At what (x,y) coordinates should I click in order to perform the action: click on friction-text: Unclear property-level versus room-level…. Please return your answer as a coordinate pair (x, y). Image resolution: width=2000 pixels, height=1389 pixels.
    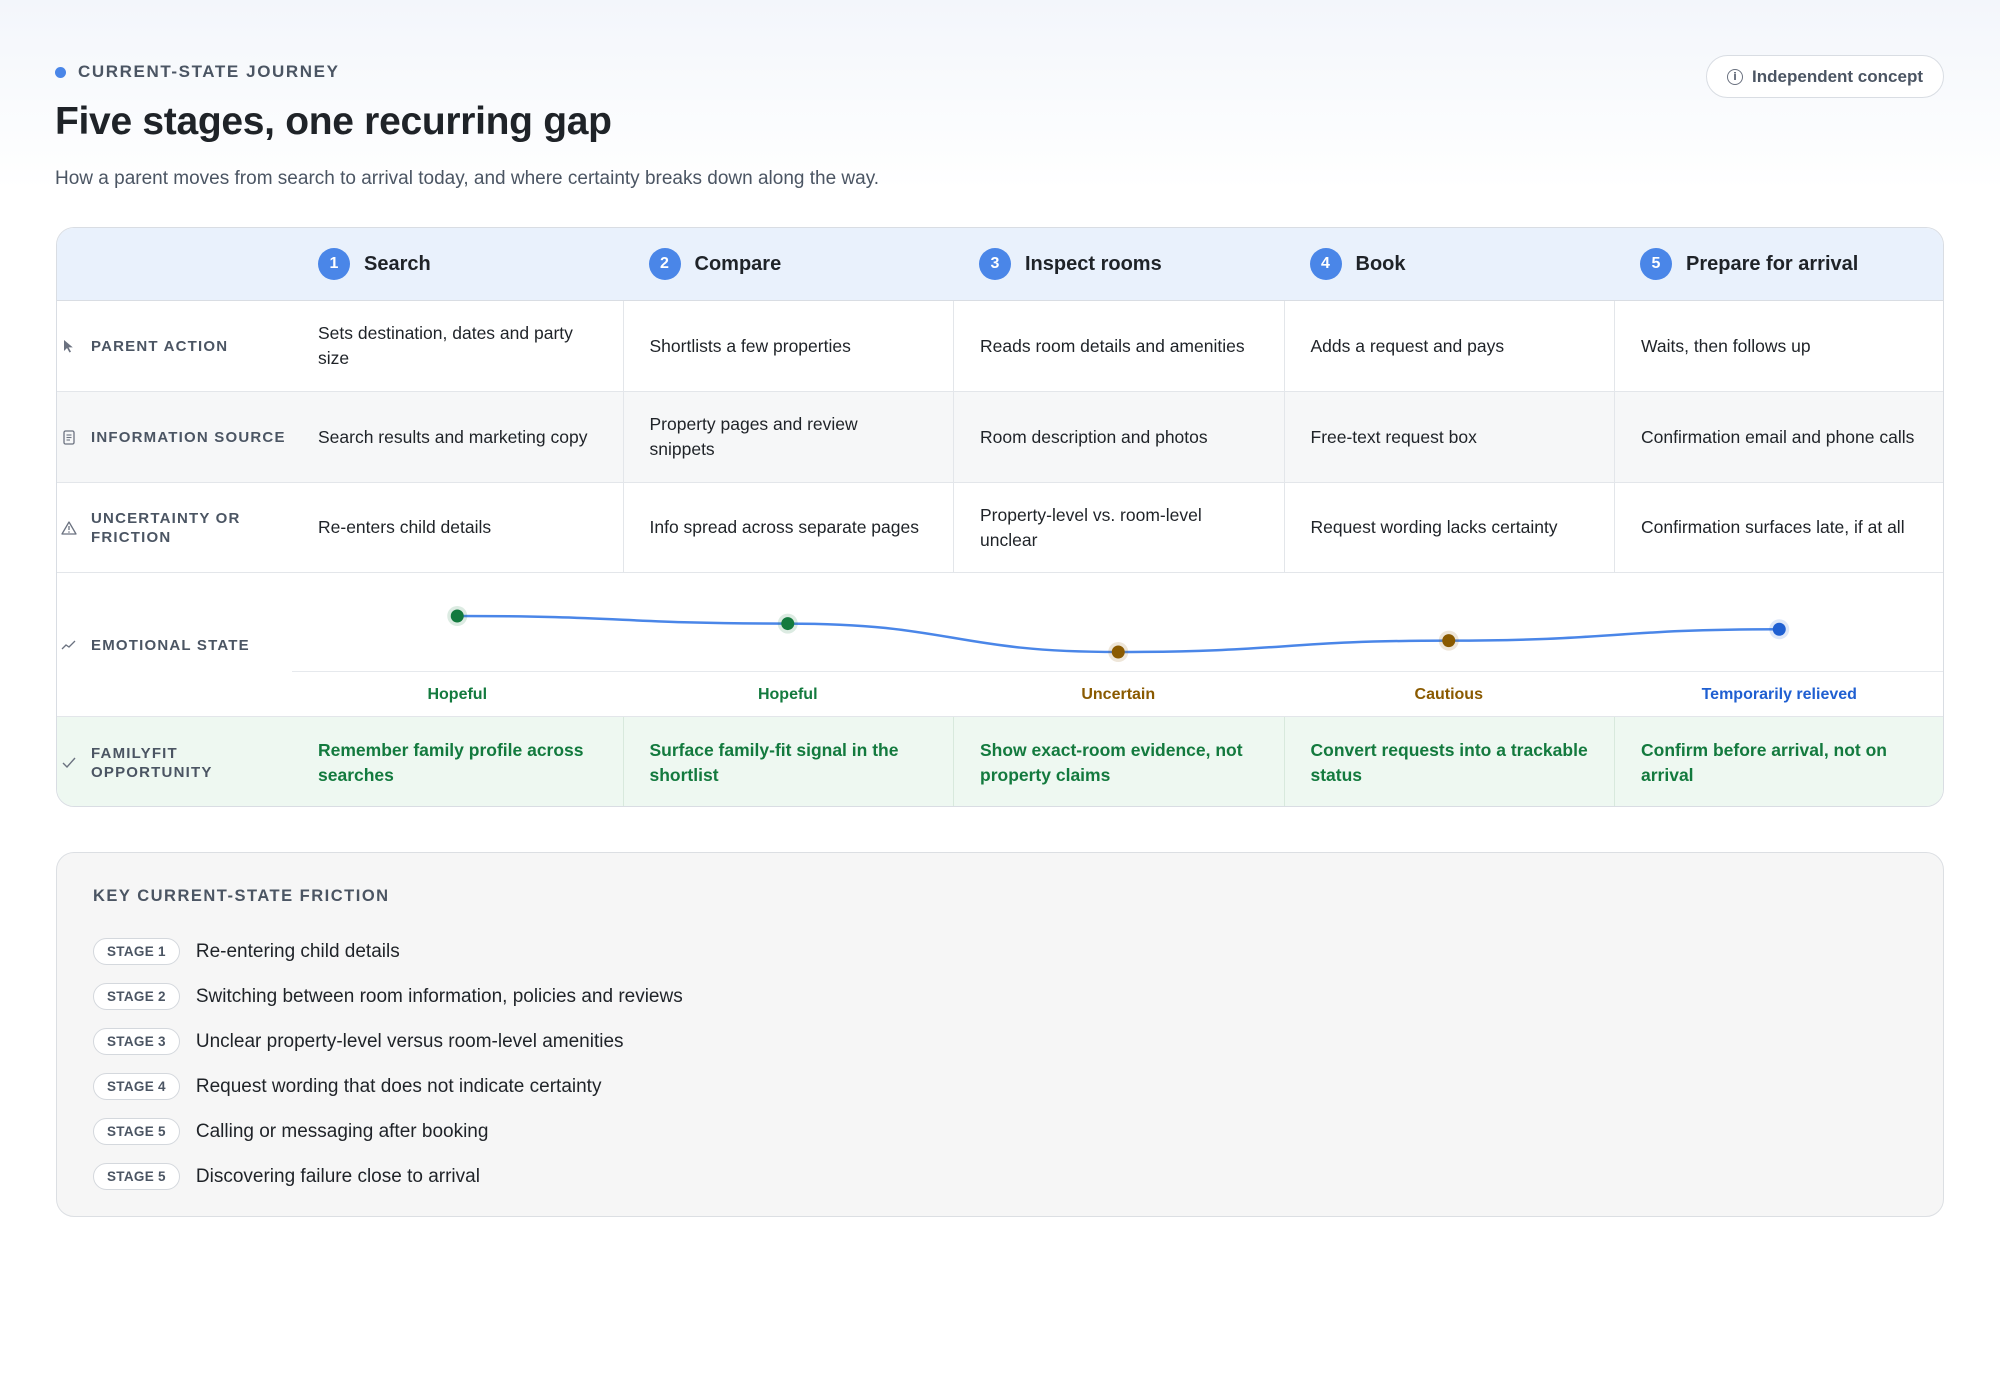
    Looking at the image, I should click on (409, 1041).